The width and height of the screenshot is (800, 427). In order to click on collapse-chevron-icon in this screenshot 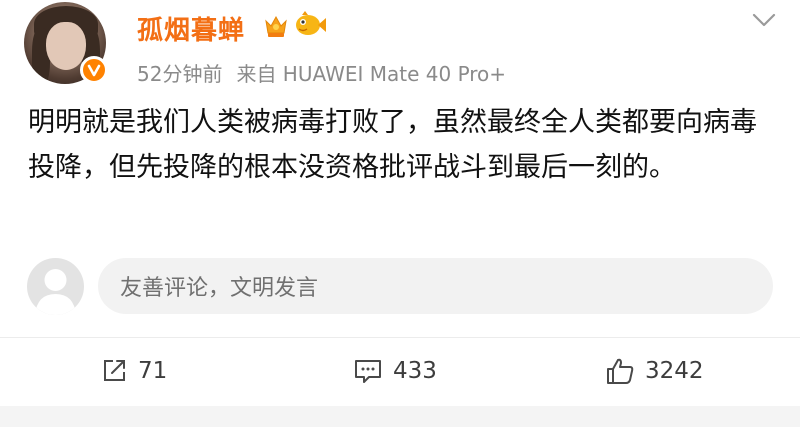, I will do `click(764, 20)`.